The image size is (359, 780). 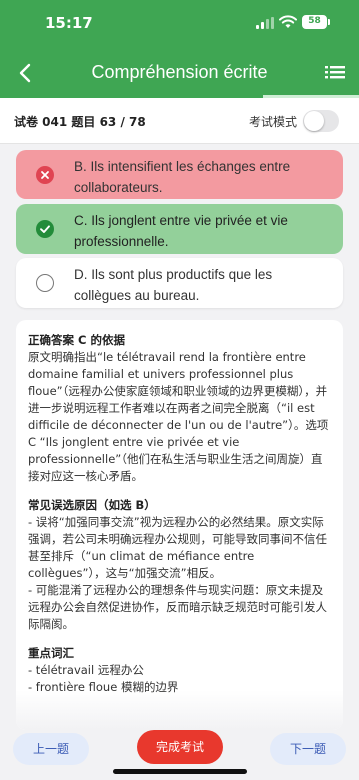 I want to click on chevron-left-icon, so click(x=25, y=73).